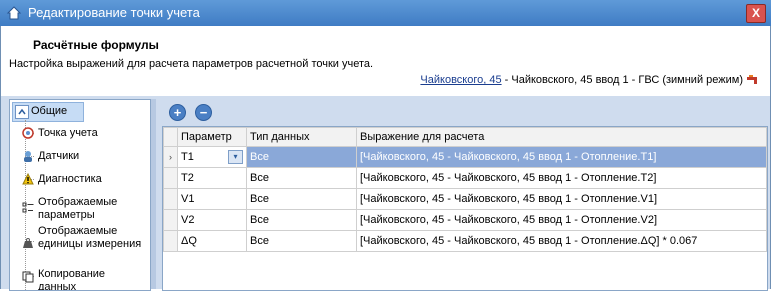 The image size is (771, 291). Describe the element at coordinates (385, 13) in the screenshot. I see `window-titlebar: Редактирование точки учета X` at that location.